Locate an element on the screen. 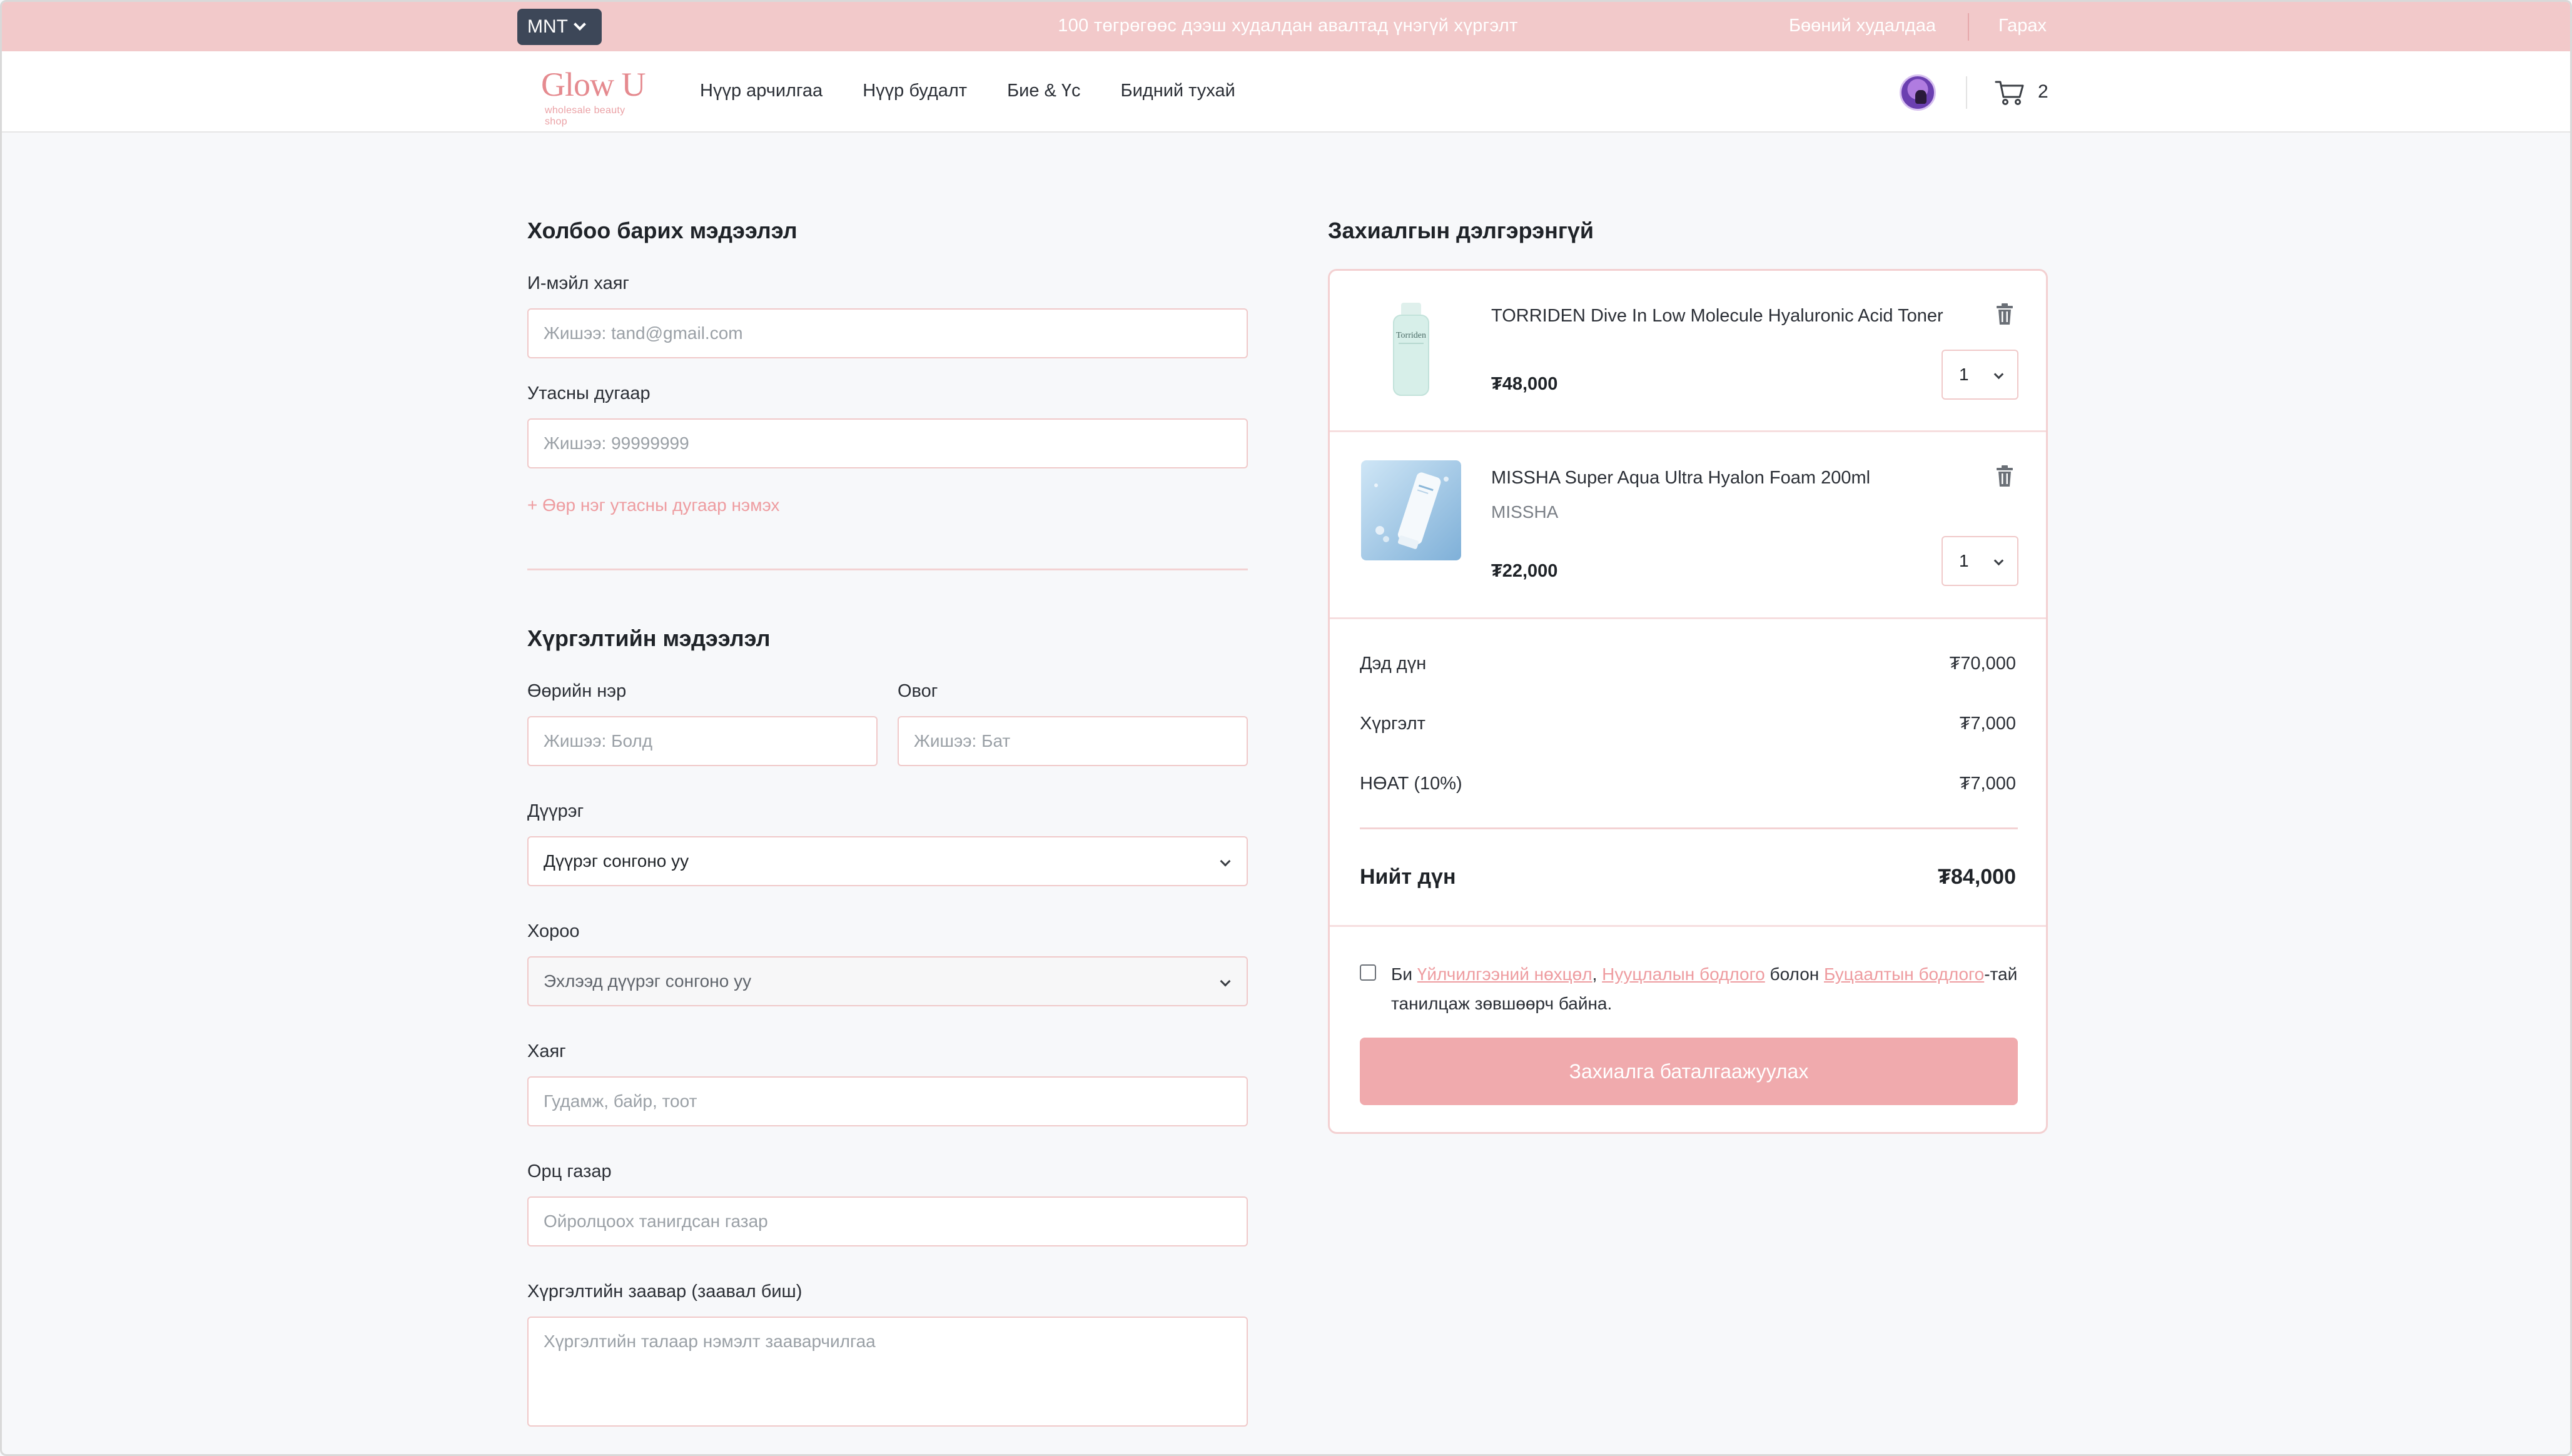 Image resolution: width=2572 pixels, height=1456 pixels. logout-link: Гарах is located at coordinates (2022, 26).